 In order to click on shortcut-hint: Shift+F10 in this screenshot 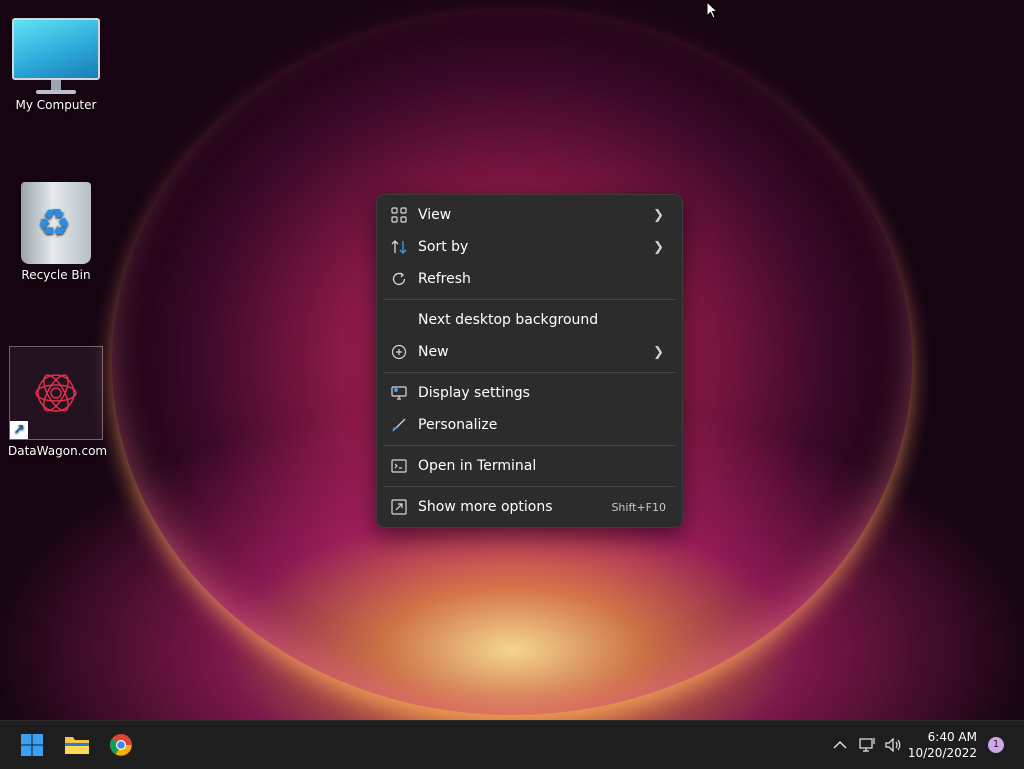, I will do `click(638, 507)`.